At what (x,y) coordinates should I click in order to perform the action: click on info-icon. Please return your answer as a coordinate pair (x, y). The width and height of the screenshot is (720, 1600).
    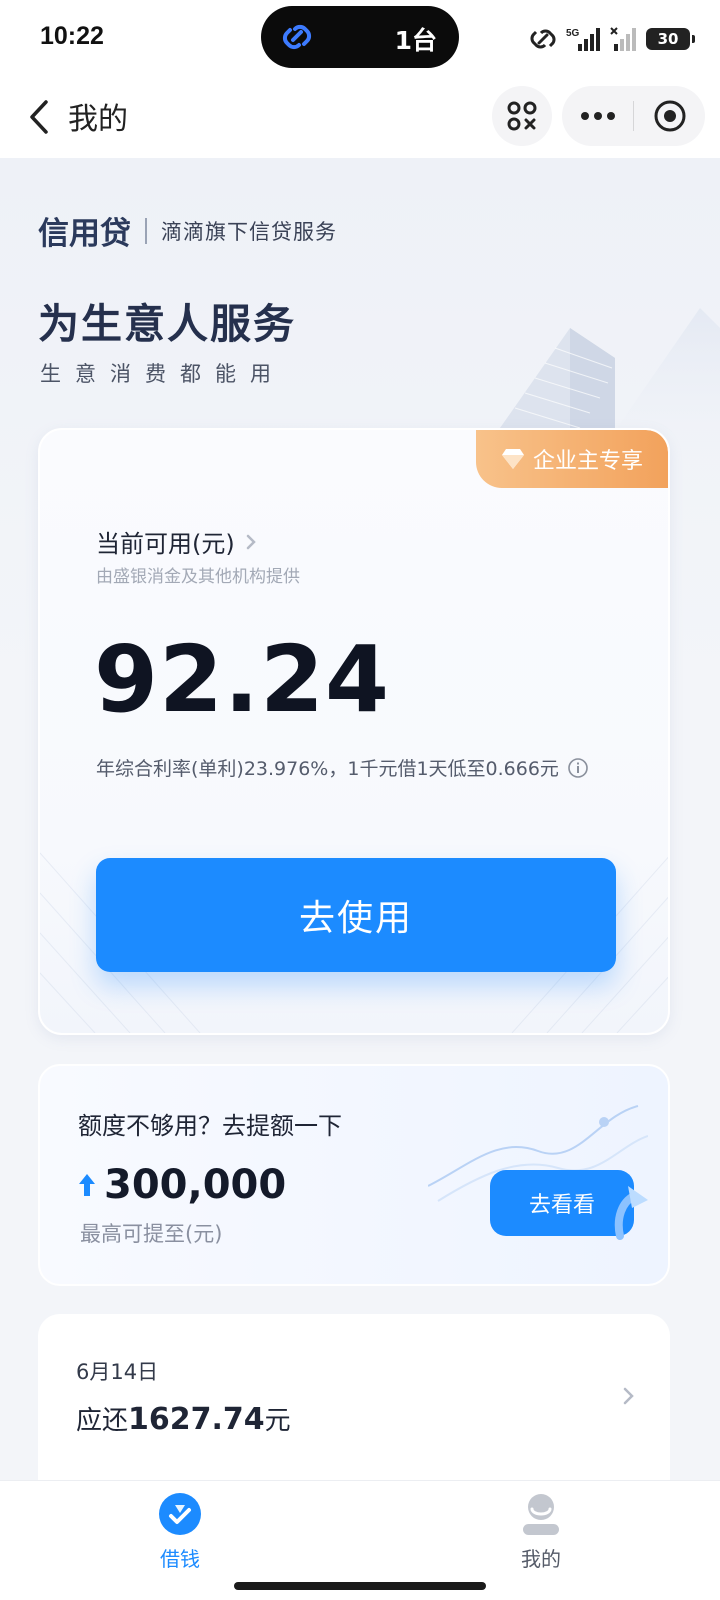
    Looking at the image, I should click on (578, 768).